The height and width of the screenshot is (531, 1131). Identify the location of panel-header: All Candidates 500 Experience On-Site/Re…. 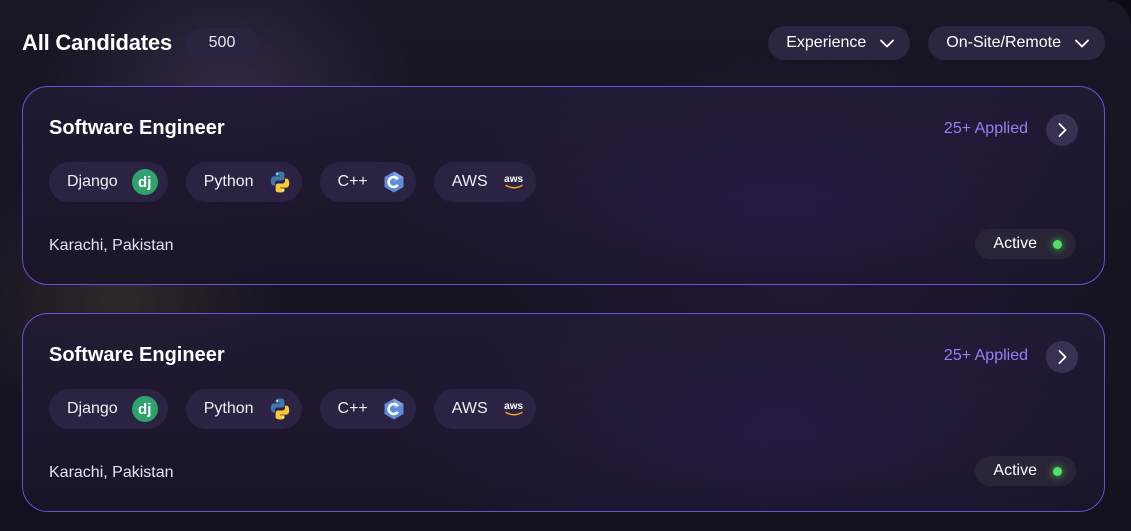
(563, 43).